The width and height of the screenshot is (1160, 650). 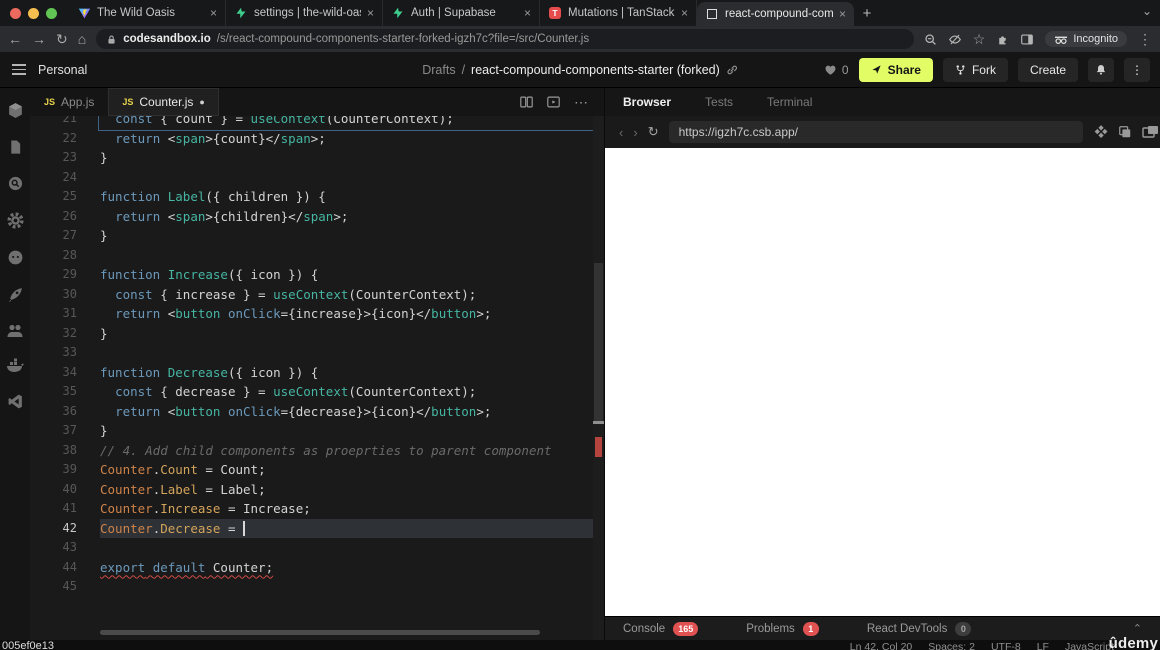 I want to click on scrollbar-thumb, so click(x=598, y=343).